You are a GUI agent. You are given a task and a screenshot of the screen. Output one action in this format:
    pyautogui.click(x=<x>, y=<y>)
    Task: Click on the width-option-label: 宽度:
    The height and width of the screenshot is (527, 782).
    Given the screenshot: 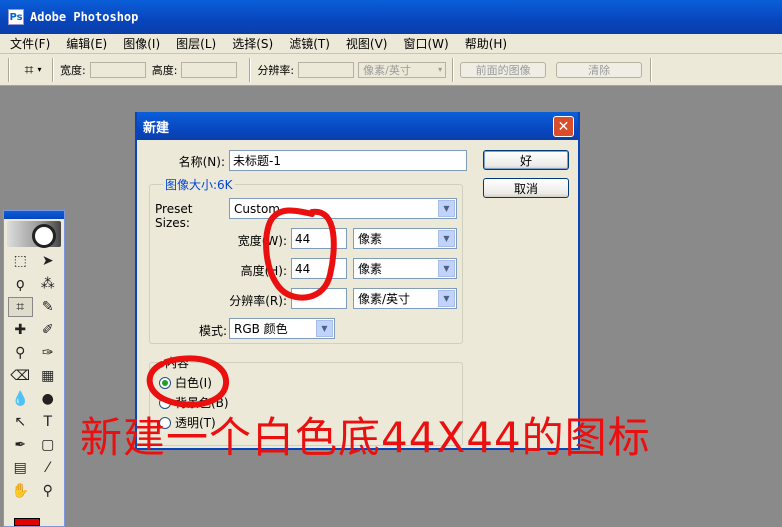 What is the action you would take?
    pyautogui.click(x=73, y=70)
    